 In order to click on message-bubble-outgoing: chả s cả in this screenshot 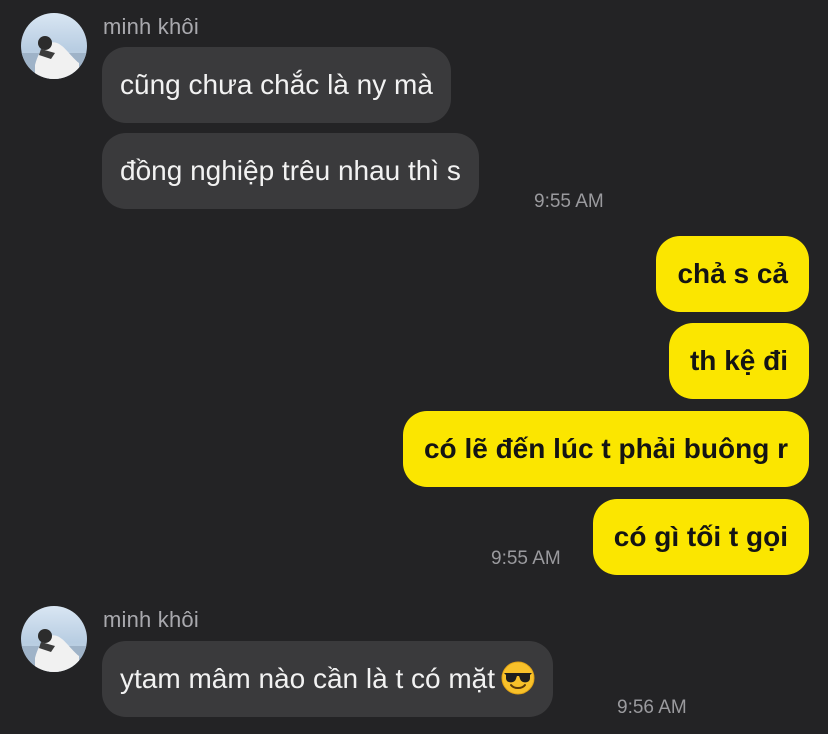, I will do `click(732, 274)`.